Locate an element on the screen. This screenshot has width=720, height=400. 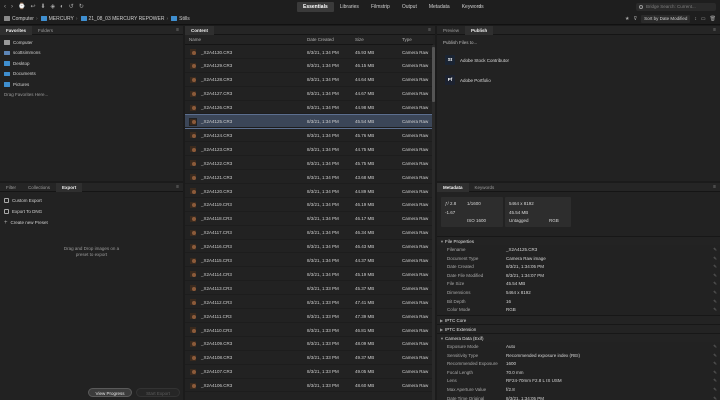
rotate-right-icon: ↻ is located at coordinates (81, 7).